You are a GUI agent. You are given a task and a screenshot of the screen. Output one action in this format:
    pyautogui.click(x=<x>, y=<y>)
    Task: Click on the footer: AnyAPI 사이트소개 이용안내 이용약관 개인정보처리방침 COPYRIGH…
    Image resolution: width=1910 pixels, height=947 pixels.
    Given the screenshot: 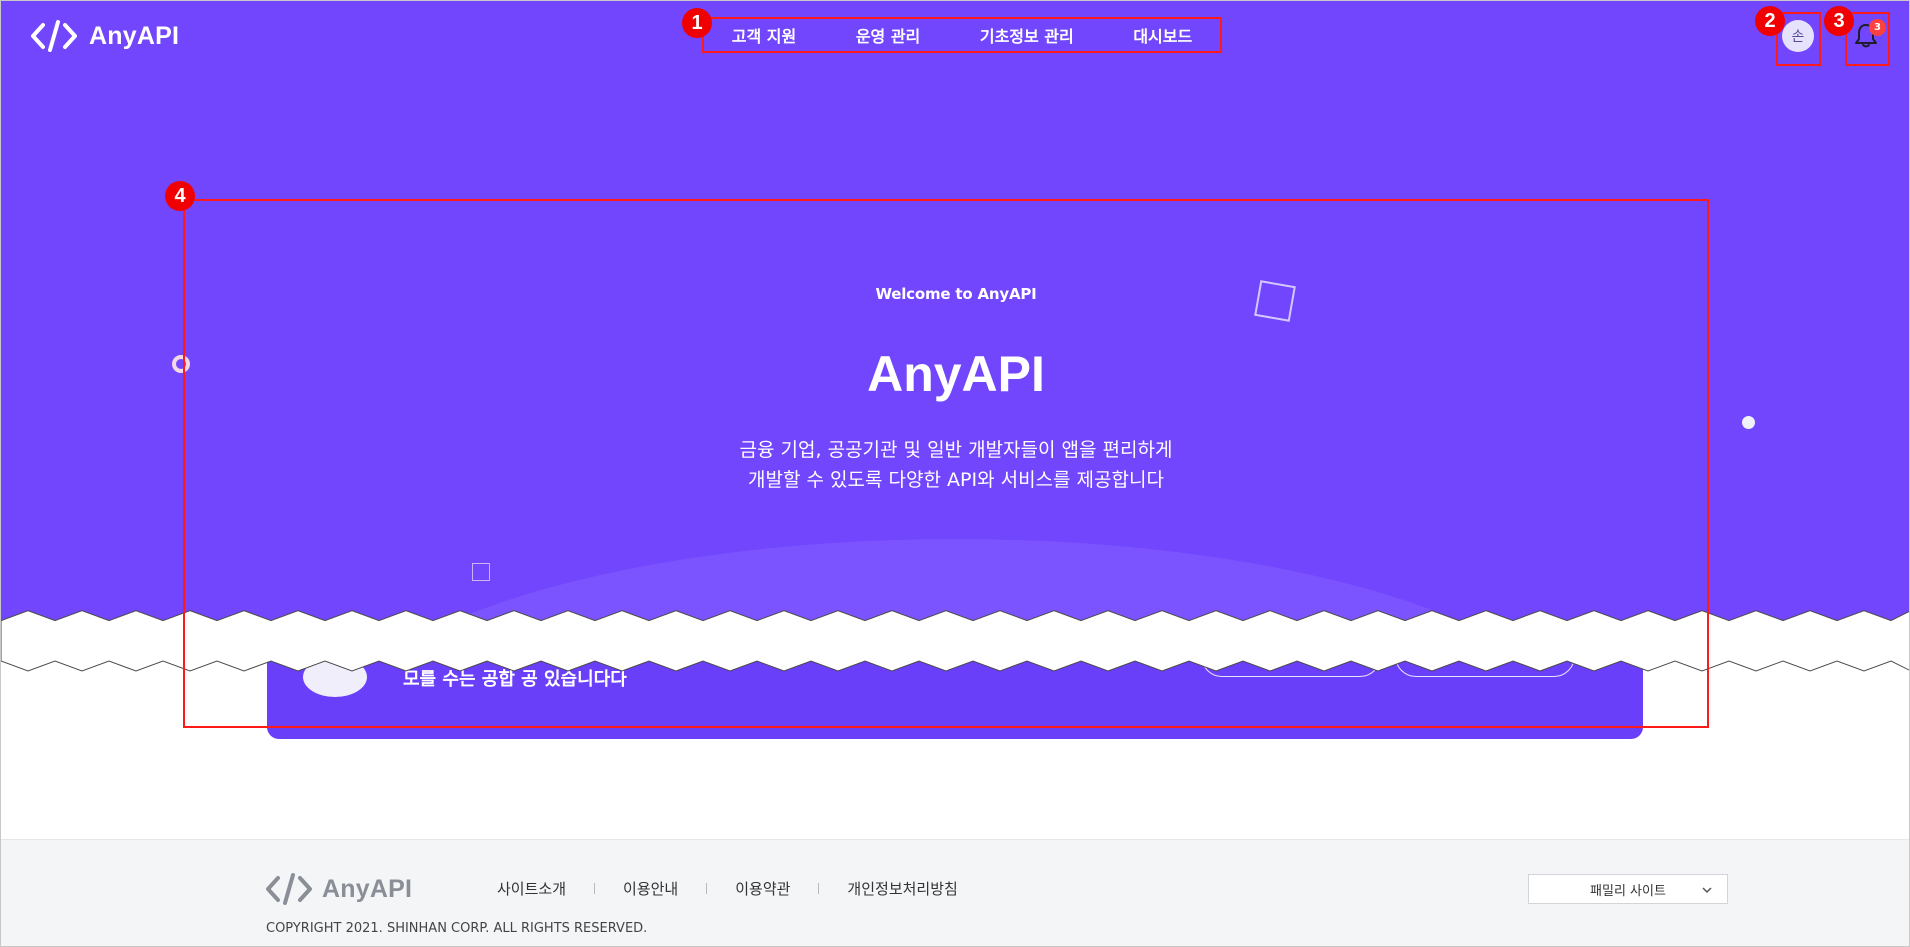 What is the action you would take?
    pyautogui.click(x=955, y=892)
    